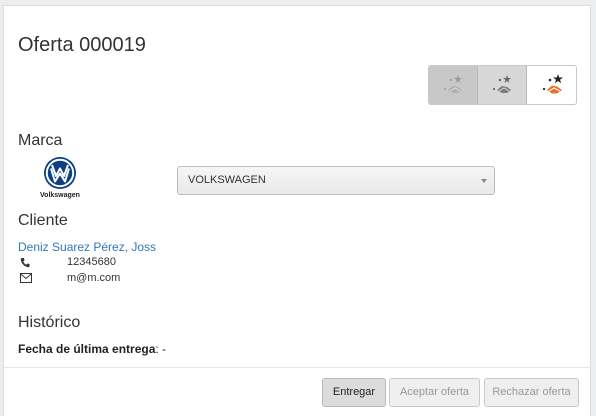 This screenshot has width=596, height=416. What do you see at coordinates (484, 181) in the screenshot?
I see `chevron-down-icon` at bounding box center [484, 181].